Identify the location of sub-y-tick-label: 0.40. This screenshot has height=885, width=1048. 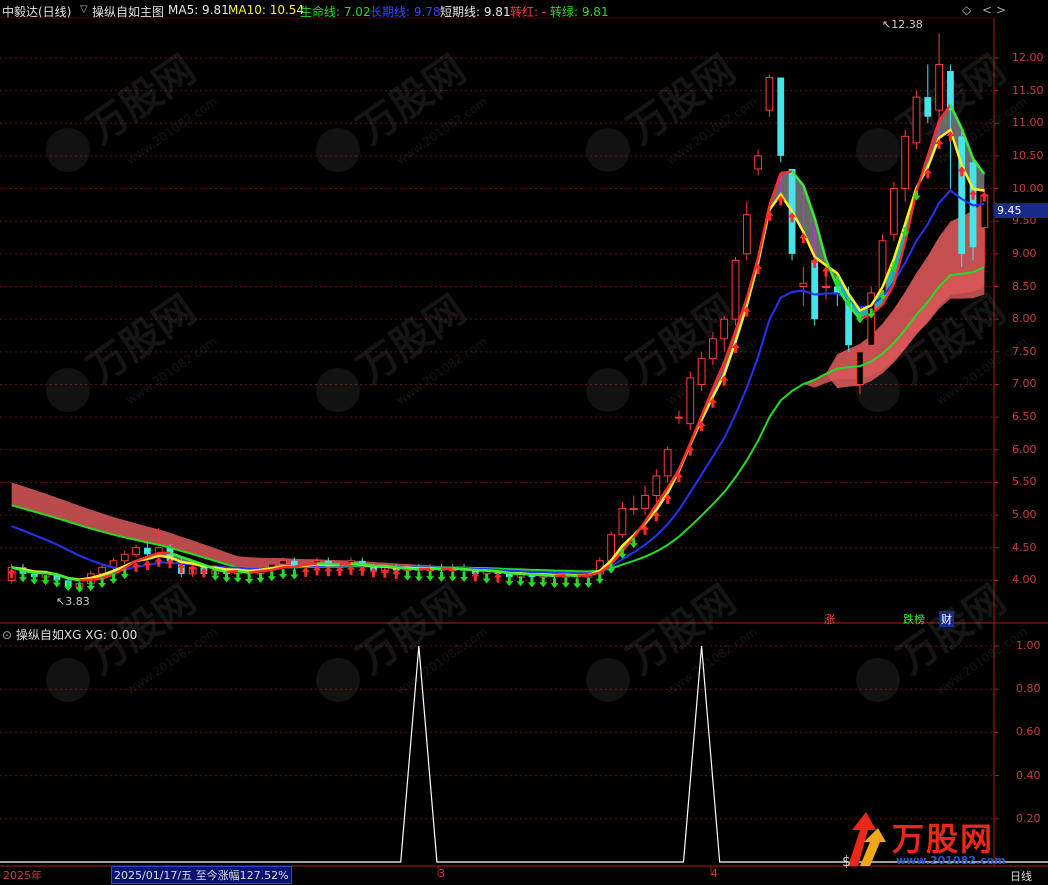
(1028, 775).